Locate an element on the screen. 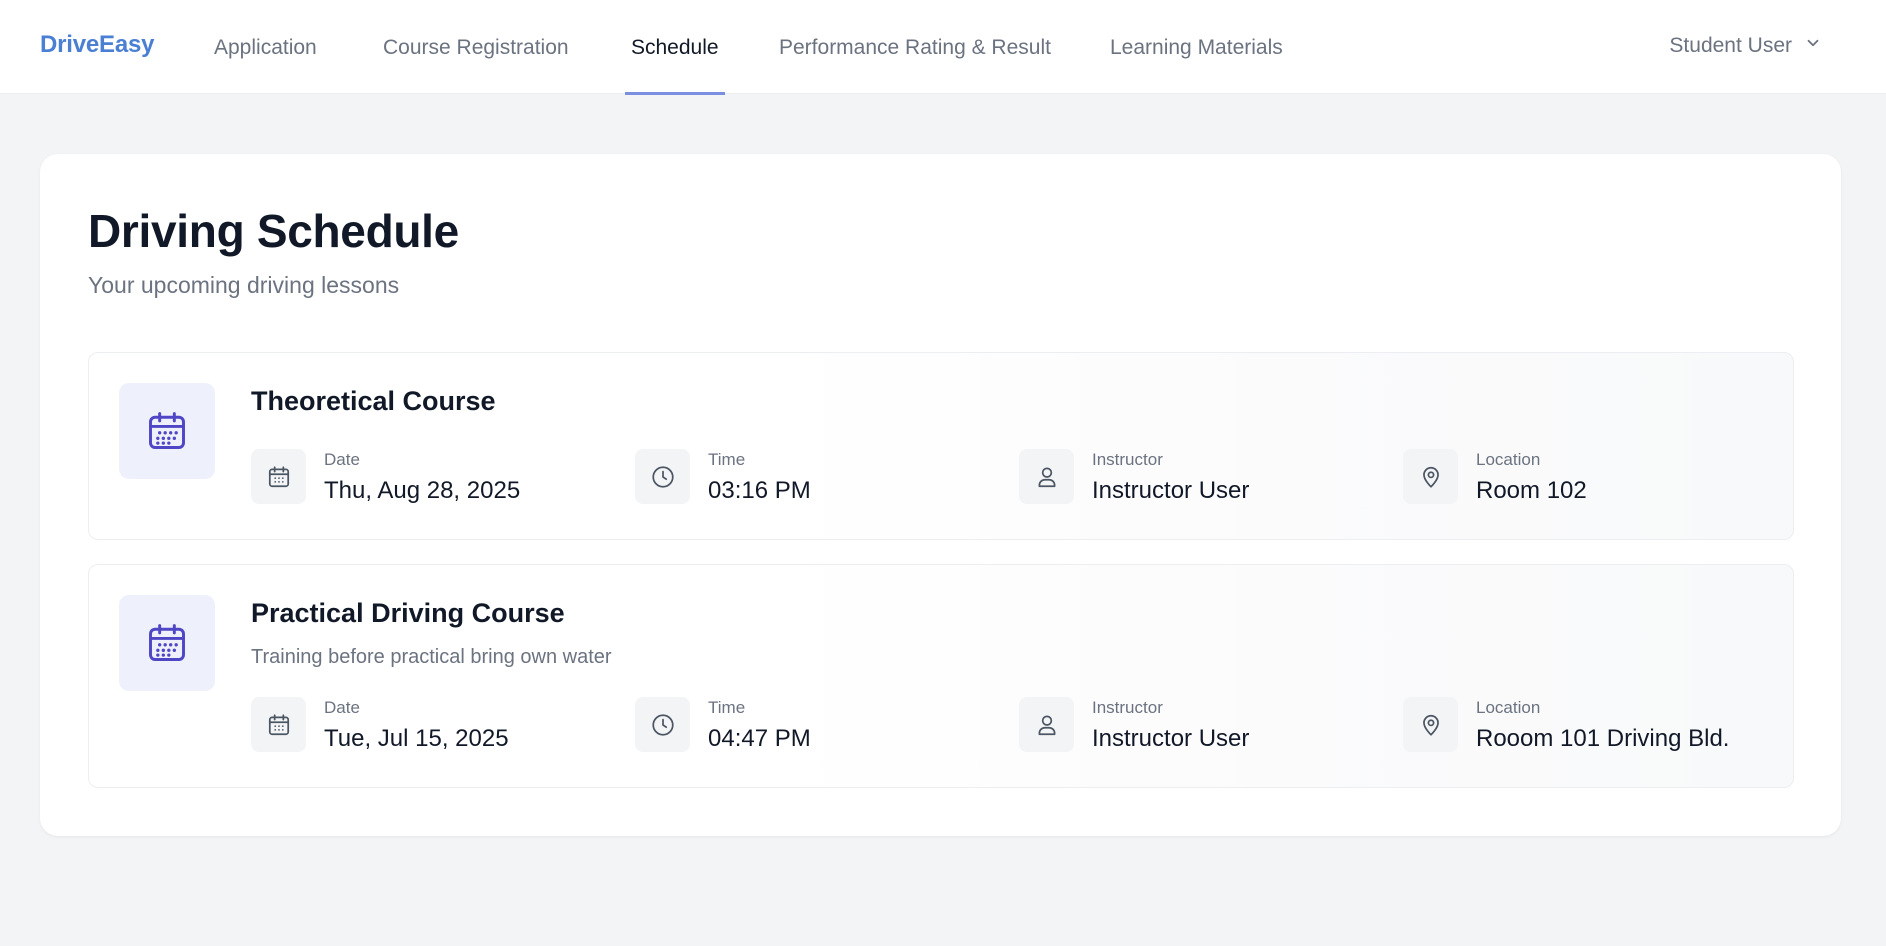 The height and width of the screenshot is (946, 1886). date-value: Thu, Aug 28, 2025 is located at coordinates (422, 490).